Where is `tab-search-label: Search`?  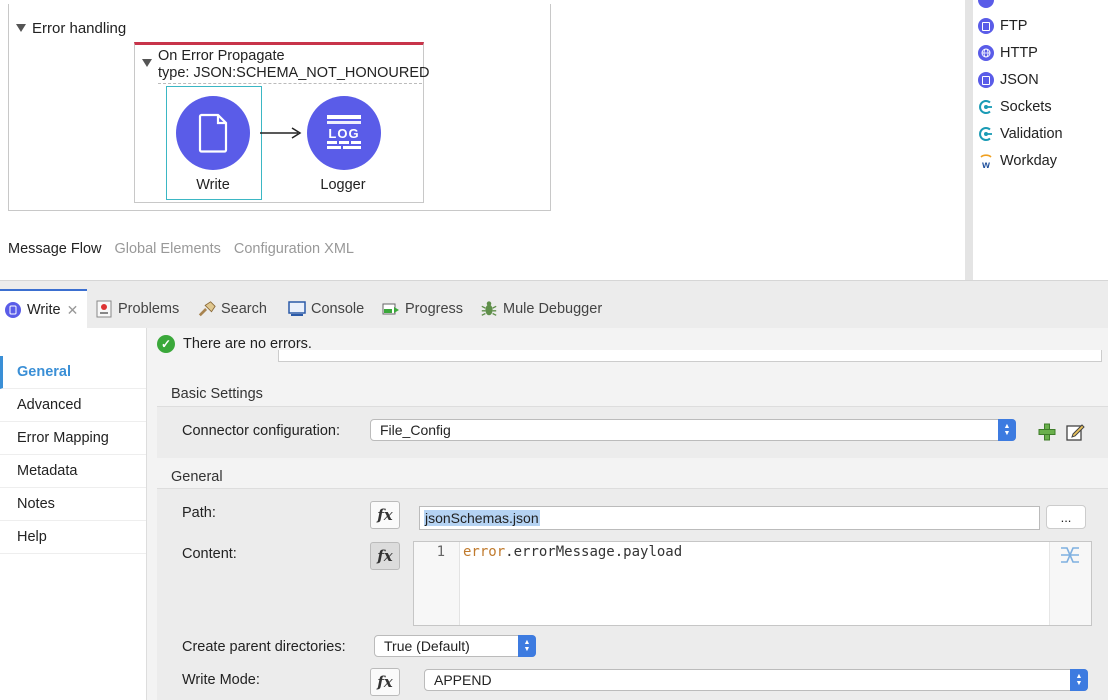 tab-search-label: Search is located at coordinates (244, 309).